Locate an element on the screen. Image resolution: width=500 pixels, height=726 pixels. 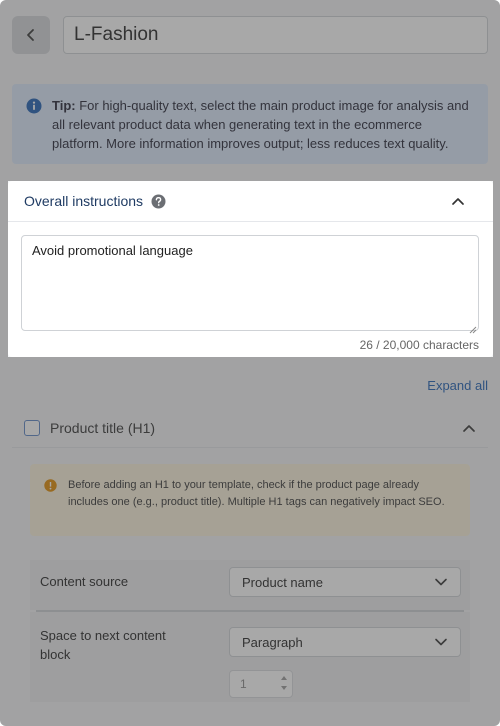
content-source-select: Product name is located at coordinates (345, 582).